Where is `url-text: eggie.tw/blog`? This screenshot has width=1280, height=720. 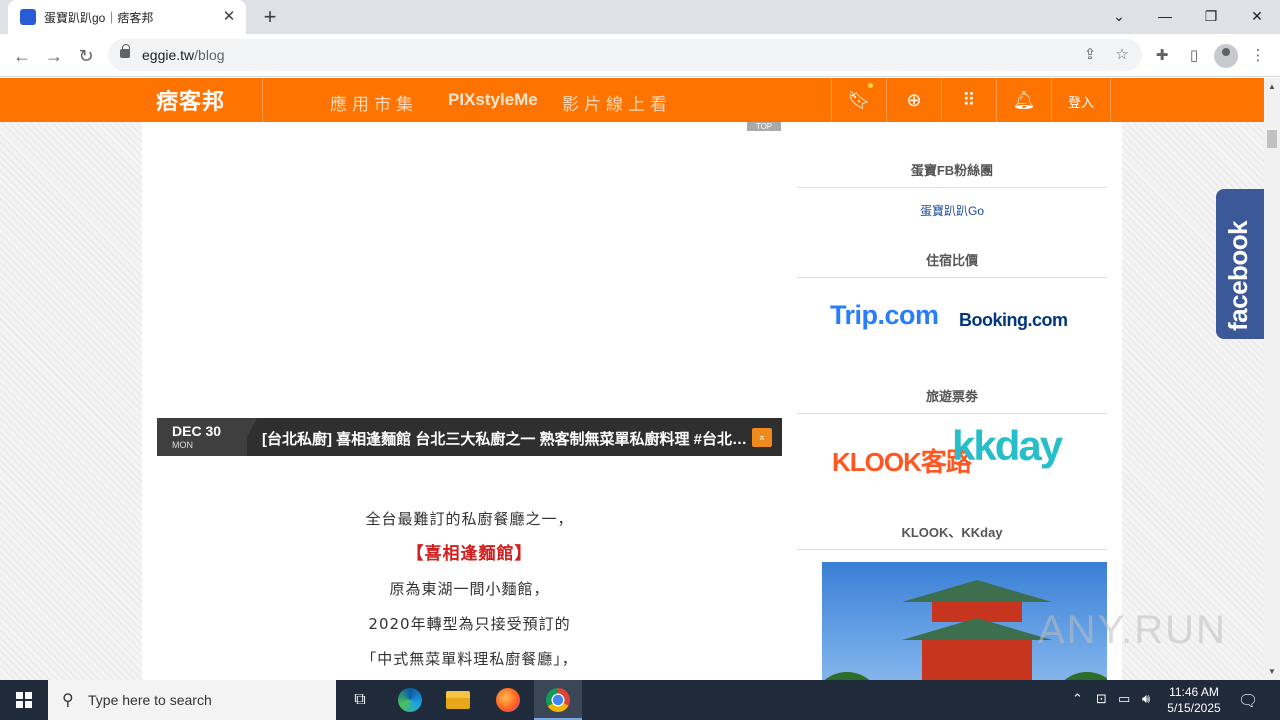 url-text: eggie.tw/blog is located at coordinates (183, 55).